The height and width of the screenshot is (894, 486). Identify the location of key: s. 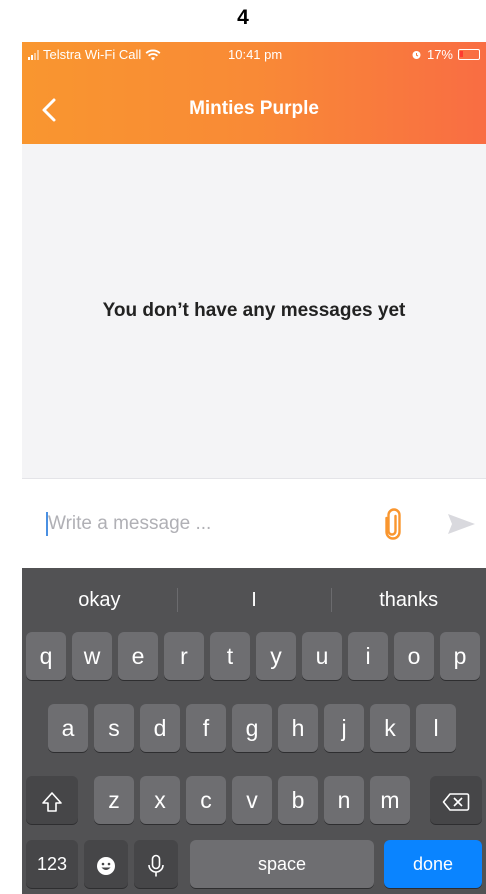
(114, 728).